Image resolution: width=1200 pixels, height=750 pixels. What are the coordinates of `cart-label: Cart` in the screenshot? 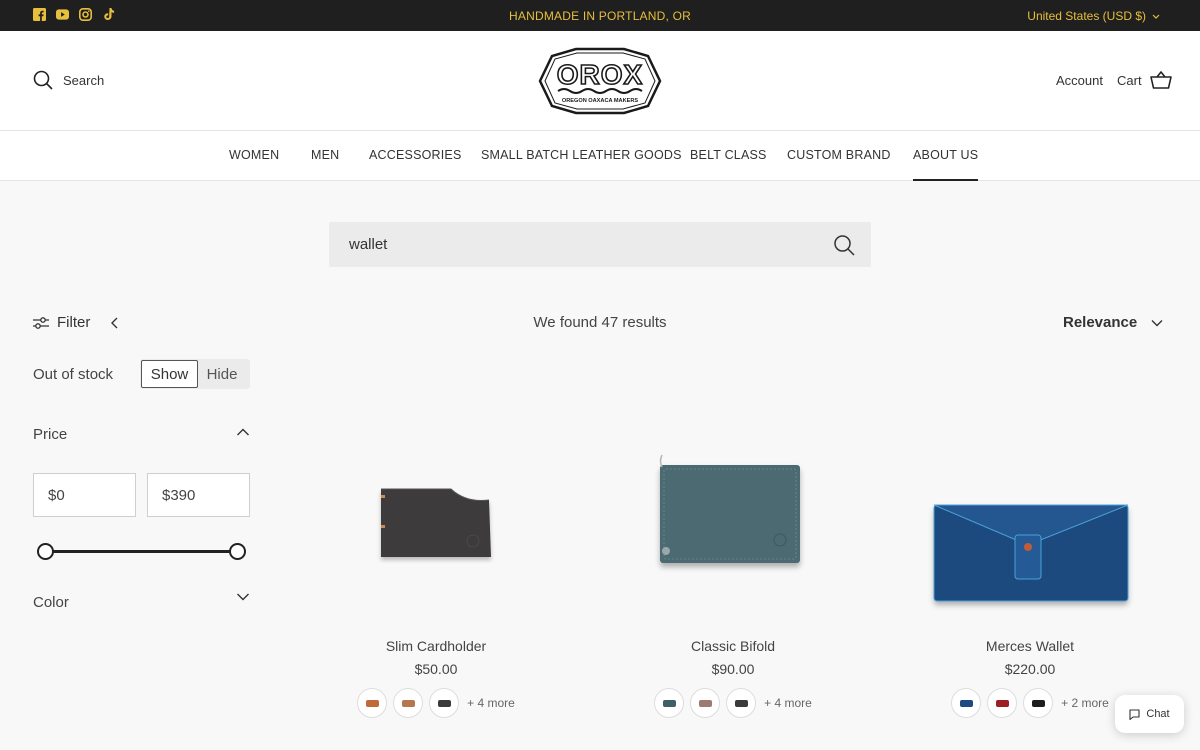 It's located at (1129, 80).